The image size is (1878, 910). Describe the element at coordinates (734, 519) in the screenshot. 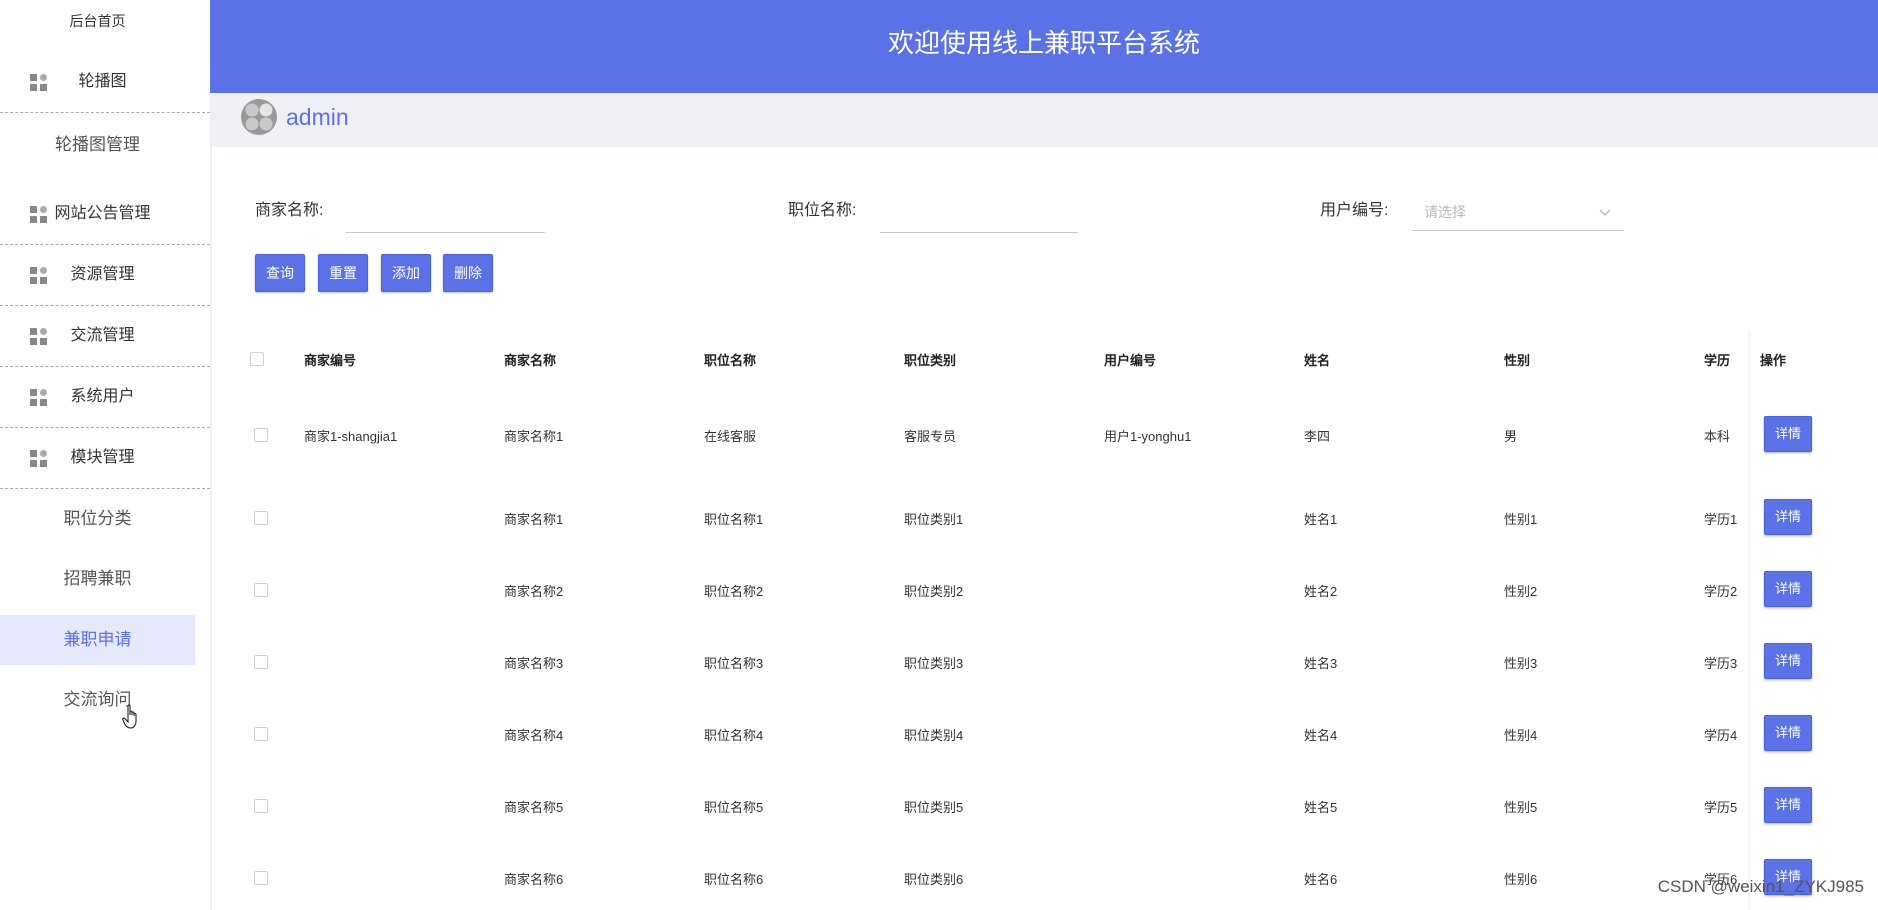

I see `cell-position-name: 职位名称1` at that location.